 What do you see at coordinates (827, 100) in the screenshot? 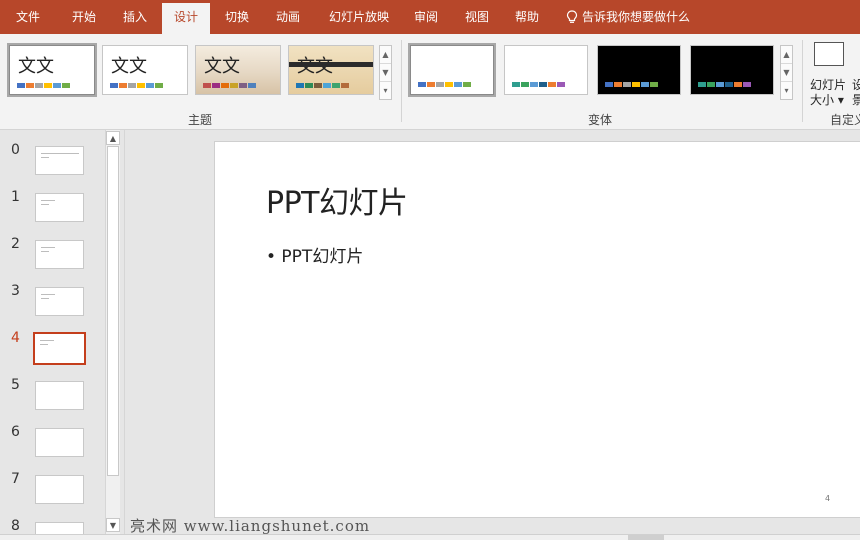
I see `slide-size-label-2: 大小 ▾` at bounding box center [827, 100].